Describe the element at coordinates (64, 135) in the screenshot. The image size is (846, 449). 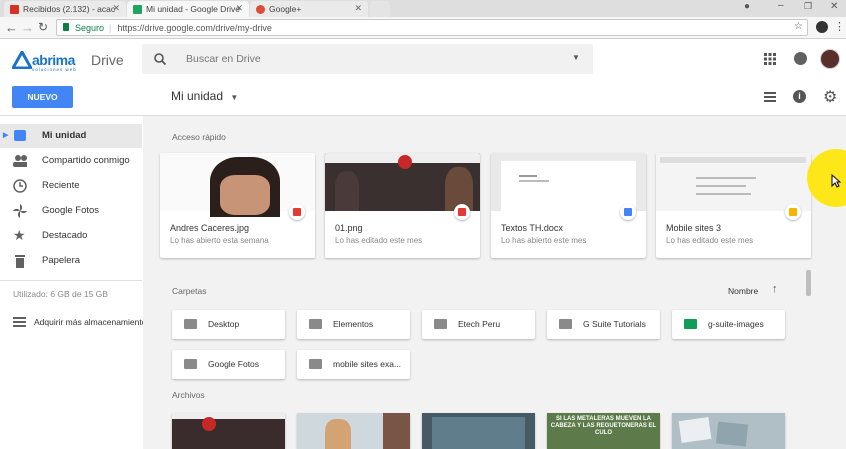
I see `sidebar-item-label: Mi unidad` at that location.